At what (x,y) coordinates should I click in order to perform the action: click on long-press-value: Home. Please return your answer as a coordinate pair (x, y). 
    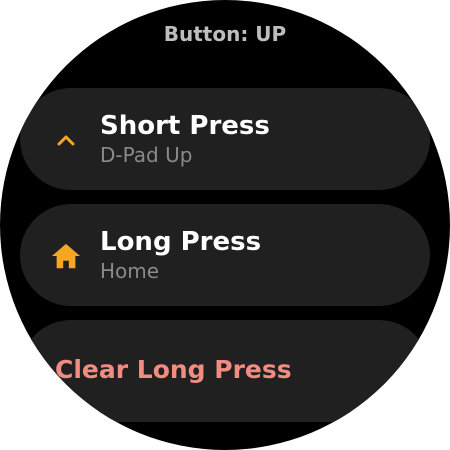
    Looking at the image, I should click on (130, 271).